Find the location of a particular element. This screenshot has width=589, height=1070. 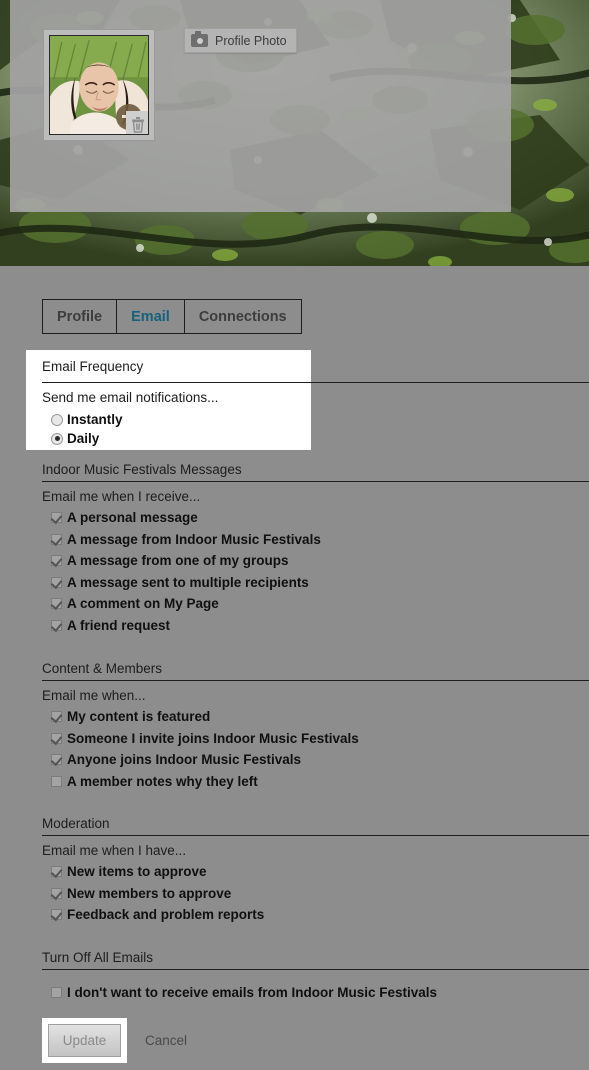

section-content-members-title: Content & Members is located at coordinates (102, 668).